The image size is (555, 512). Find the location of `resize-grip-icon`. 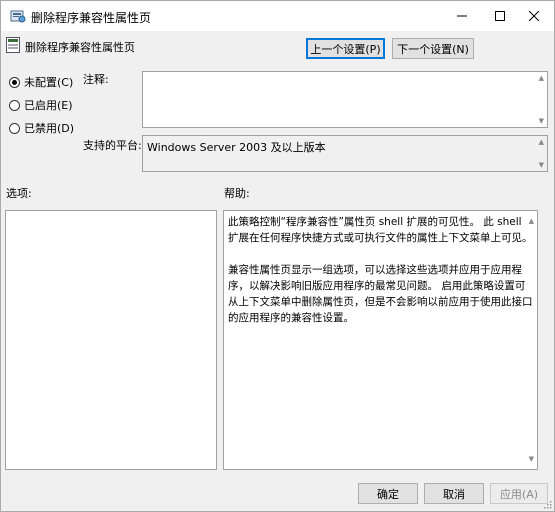

resize-grip-icon is located at coordinates (547, 504).